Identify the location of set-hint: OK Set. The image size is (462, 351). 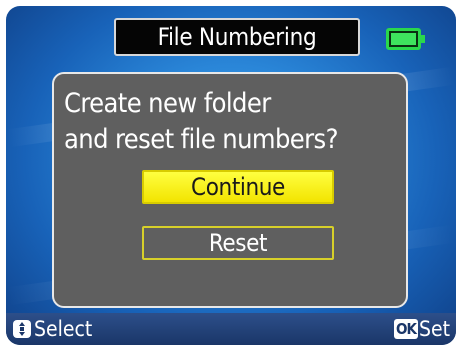
(422, 329).